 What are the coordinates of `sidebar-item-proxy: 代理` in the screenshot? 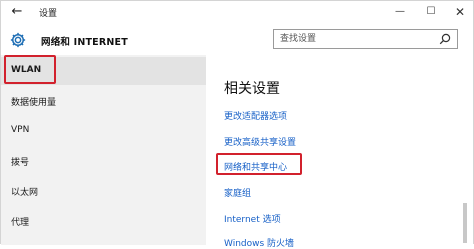 It's located at (103, 221).